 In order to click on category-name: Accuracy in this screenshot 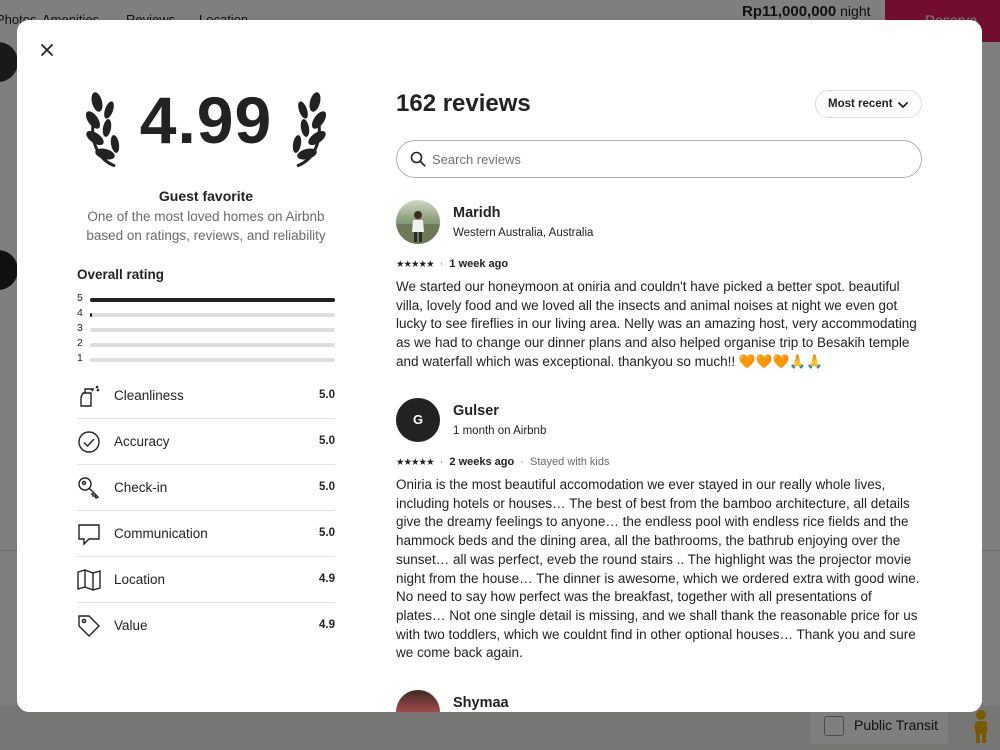, I will do `click(142, 441)`.